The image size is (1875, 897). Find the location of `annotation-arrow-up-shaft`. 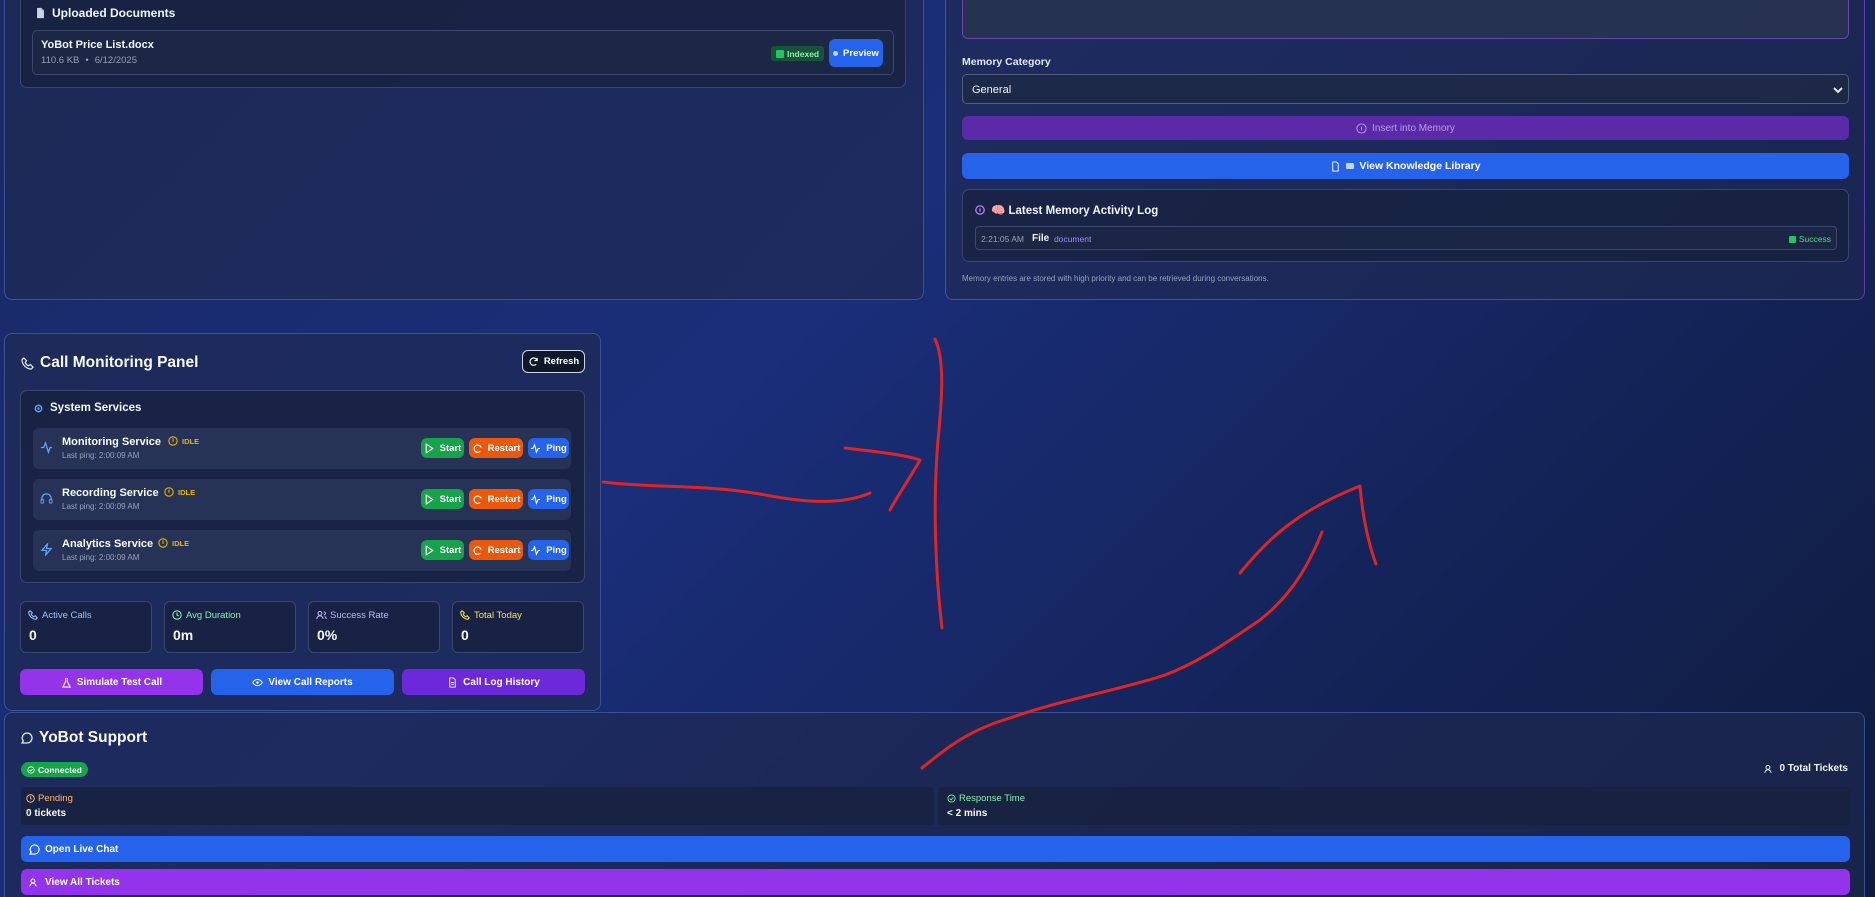

annotation-arrow-up-shaft is located at coordinates (1122, 650).